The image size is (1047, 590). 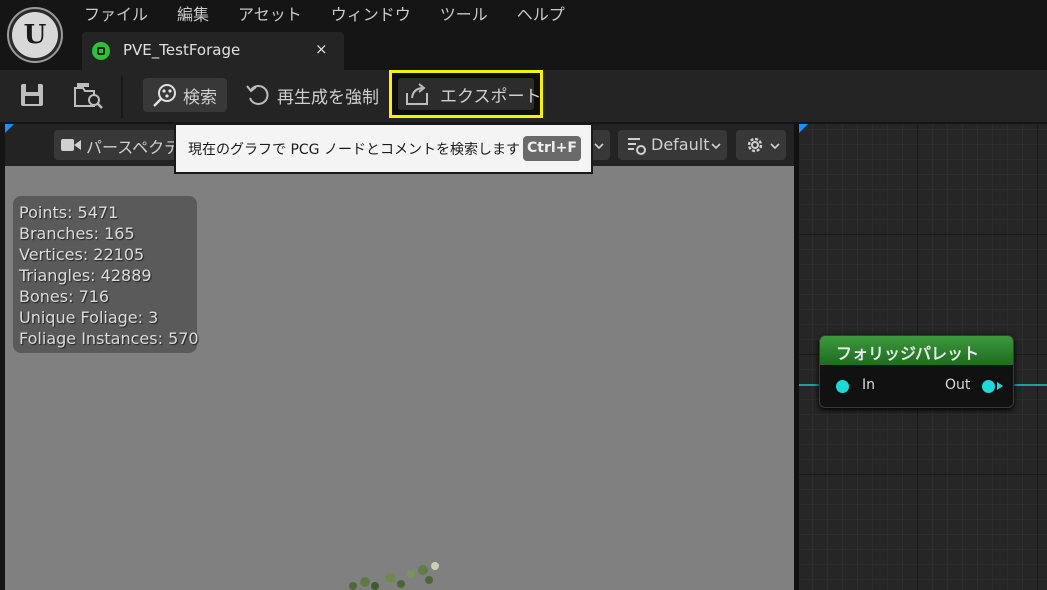 What do you see at coordinates (371, 15) in the screenshot?
I see `menu-window: ウィンドウ` at bounding box center [371, 15].